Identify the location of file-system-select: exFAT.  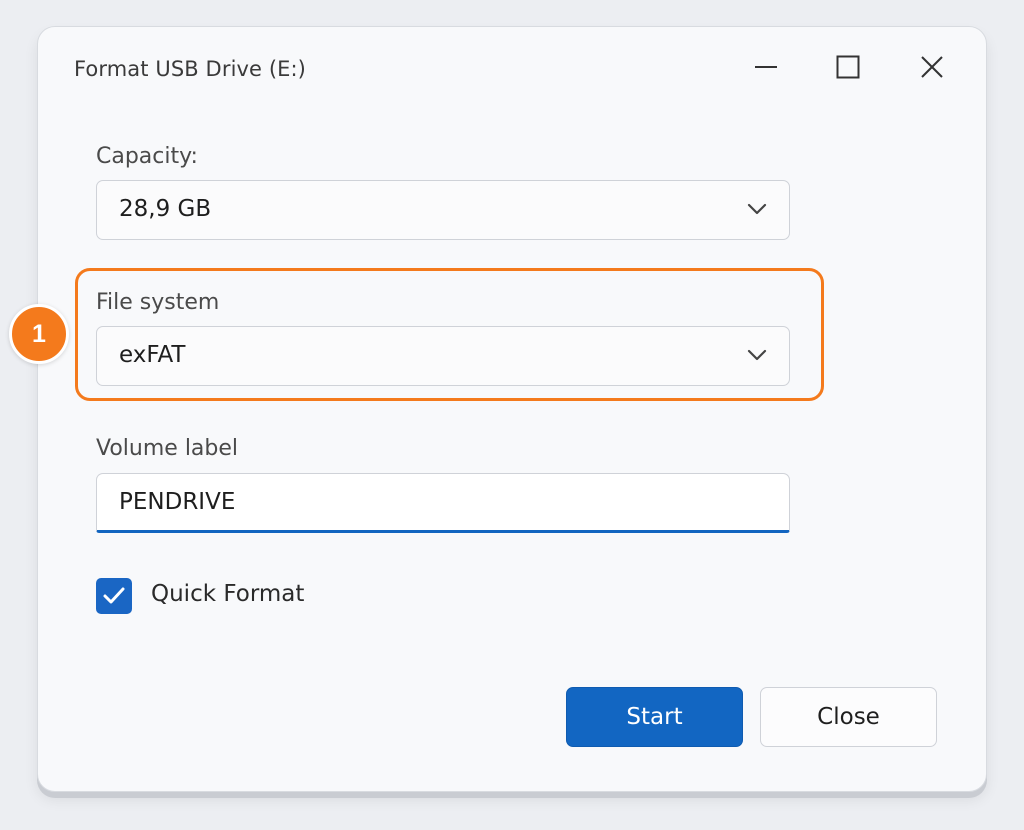
(443, 356).